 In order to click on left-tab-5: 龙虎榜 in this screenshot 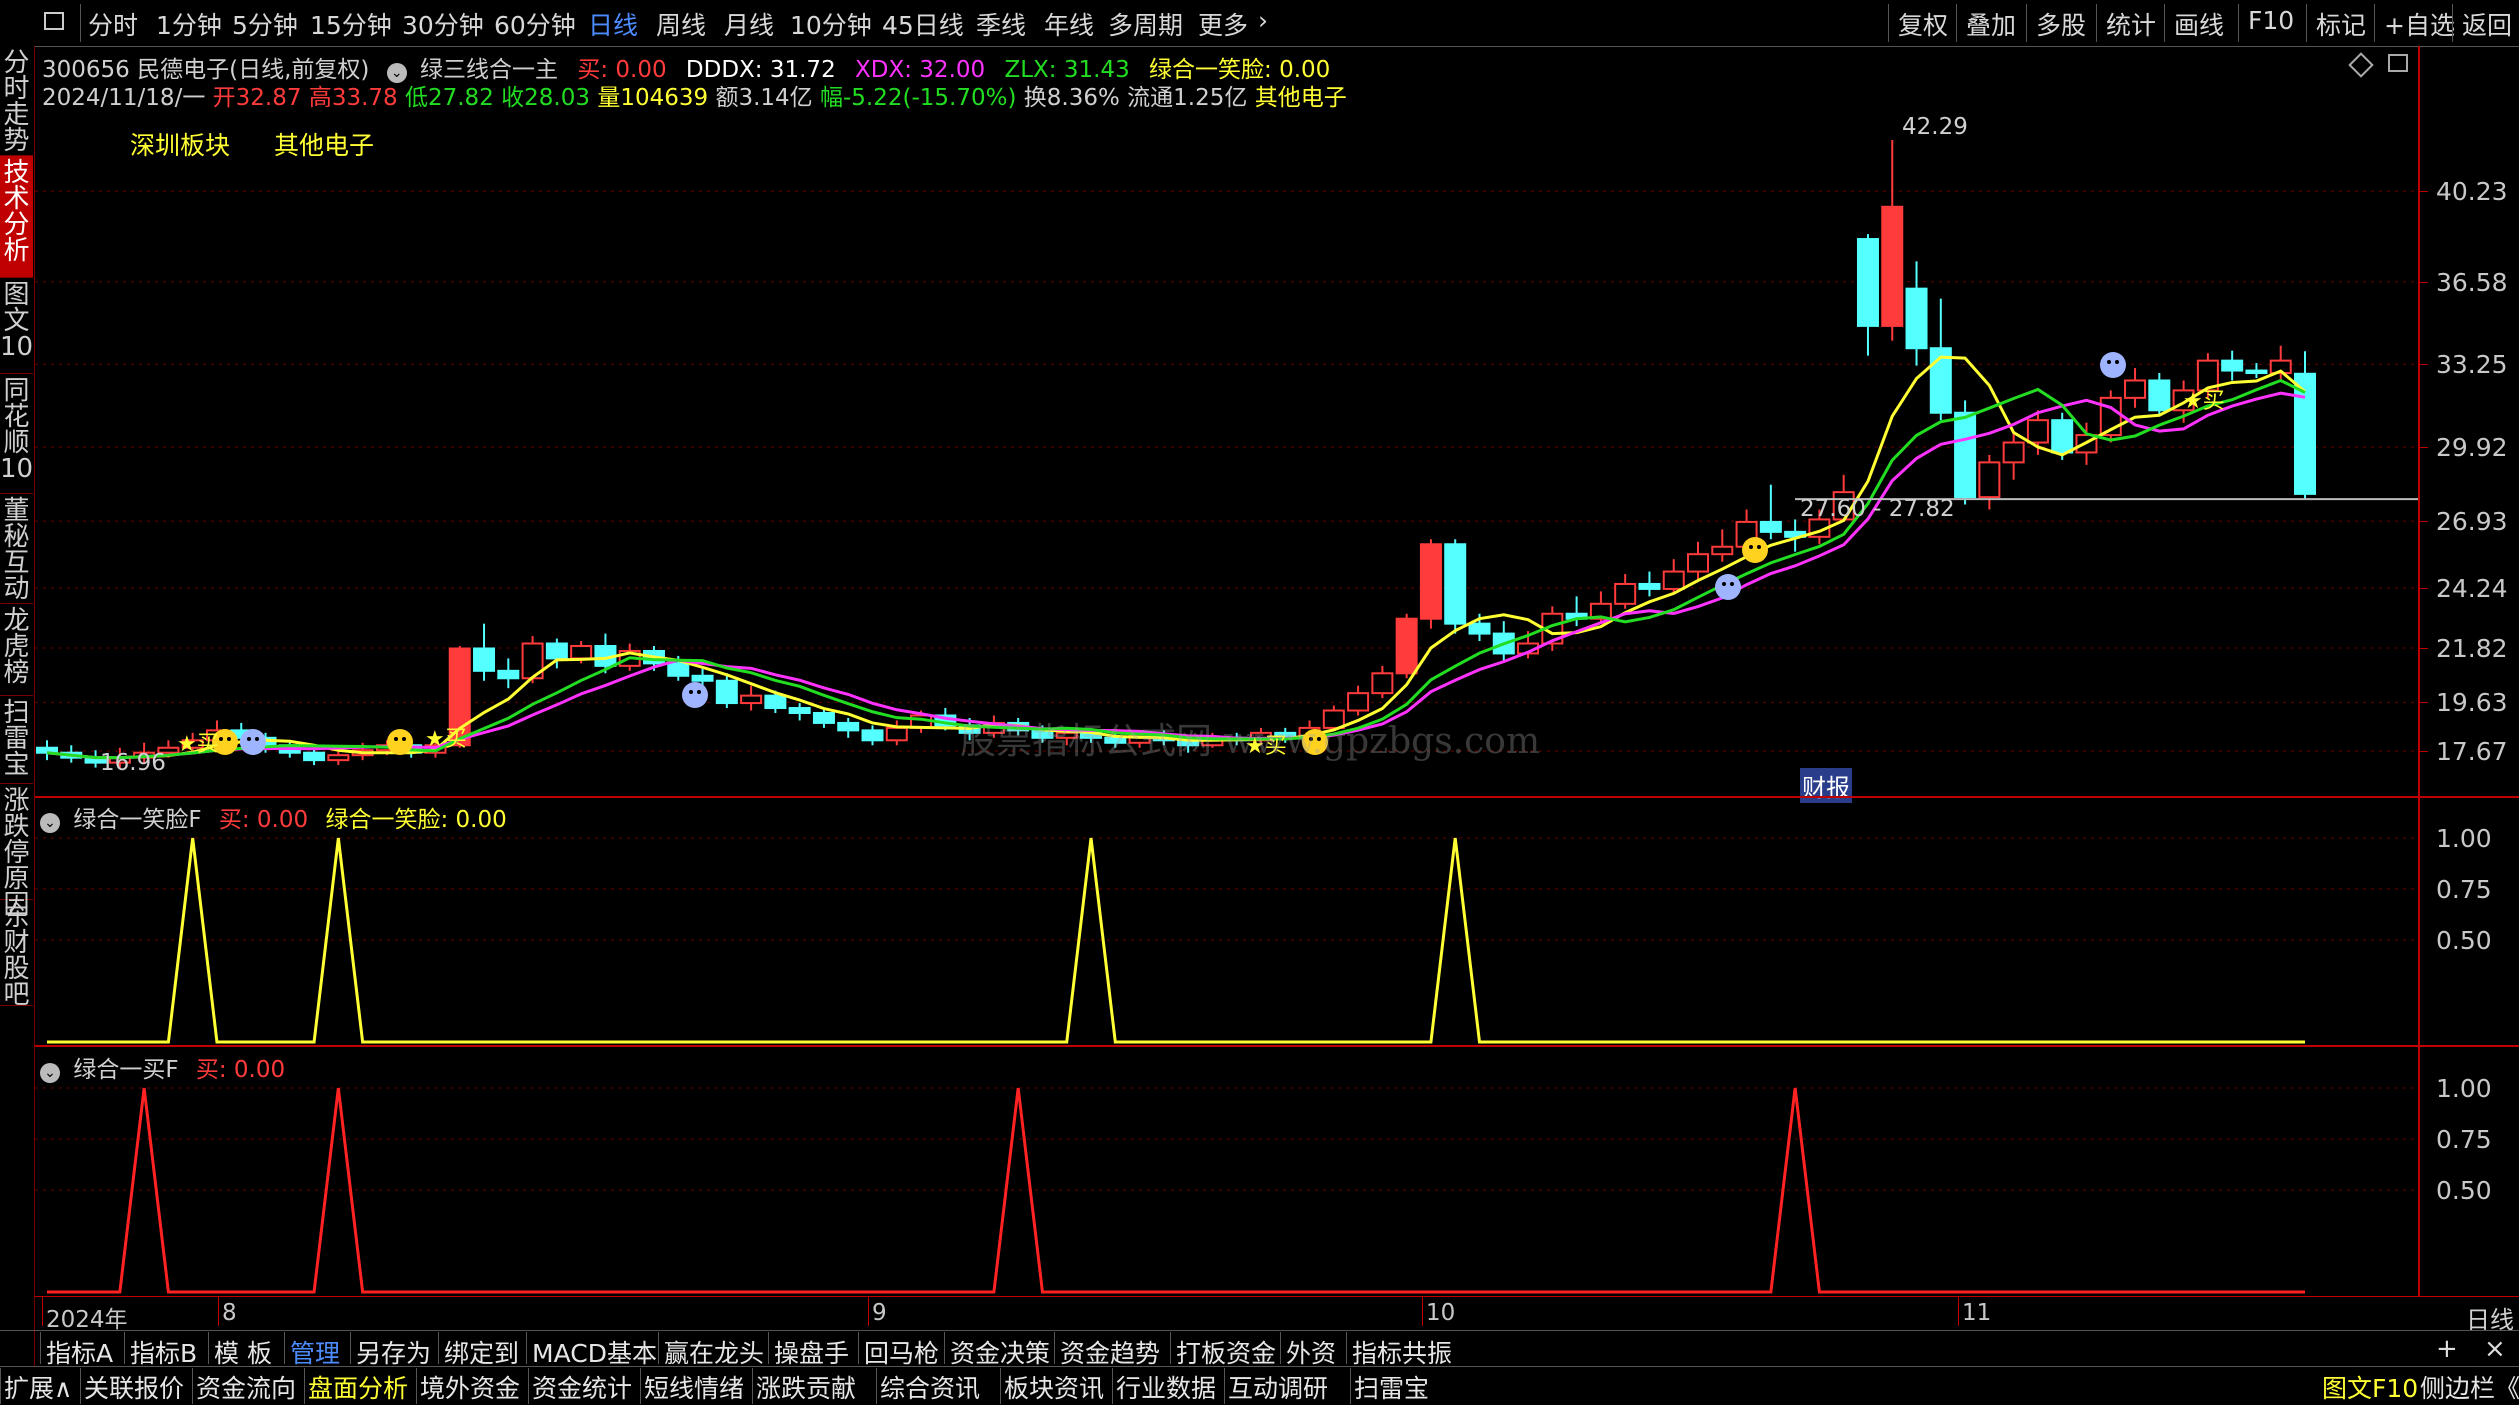, I will do `click(16, 650)`.